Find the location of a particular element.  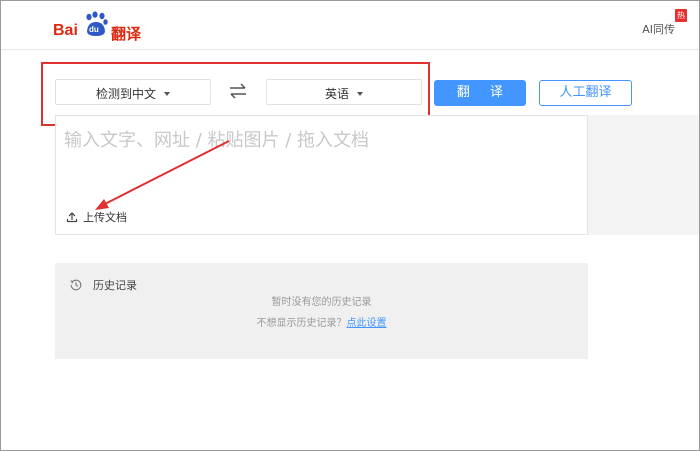

history-title: 历史记录 is located at coordinates (115, 285).